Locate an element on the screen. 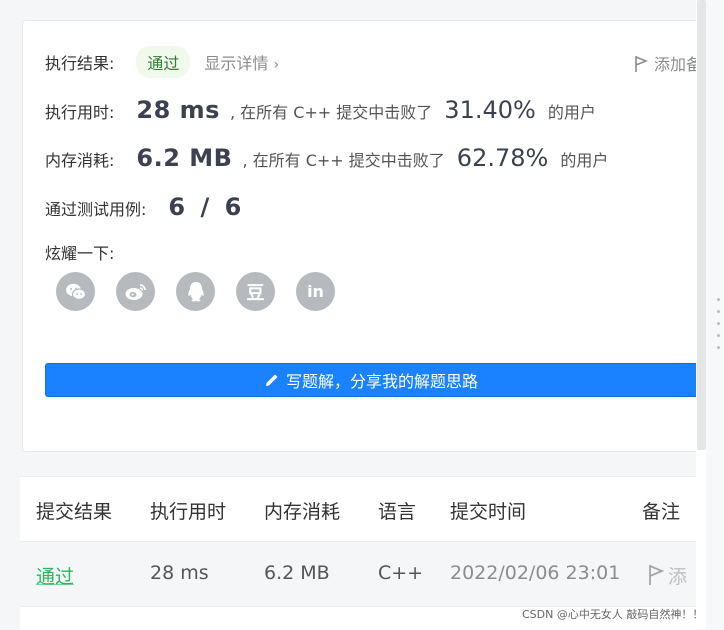 This screenshot has width=724, height=630. runtime-suffix: 的用户 is located at coordinates (571, 112).